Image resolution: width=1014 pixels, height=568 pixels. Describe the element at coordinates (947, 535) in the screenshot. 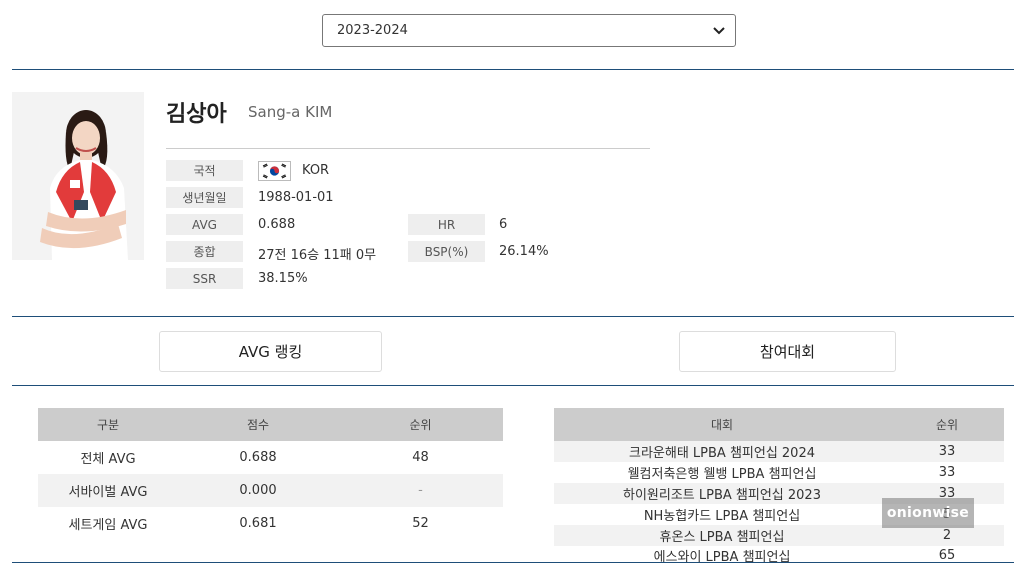

I see `row-rank: 2` at that location.